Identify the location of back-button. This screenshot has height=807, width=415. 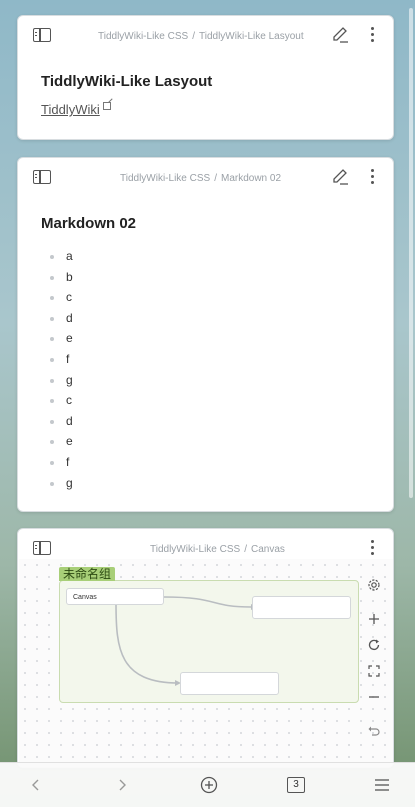
(36, 785).